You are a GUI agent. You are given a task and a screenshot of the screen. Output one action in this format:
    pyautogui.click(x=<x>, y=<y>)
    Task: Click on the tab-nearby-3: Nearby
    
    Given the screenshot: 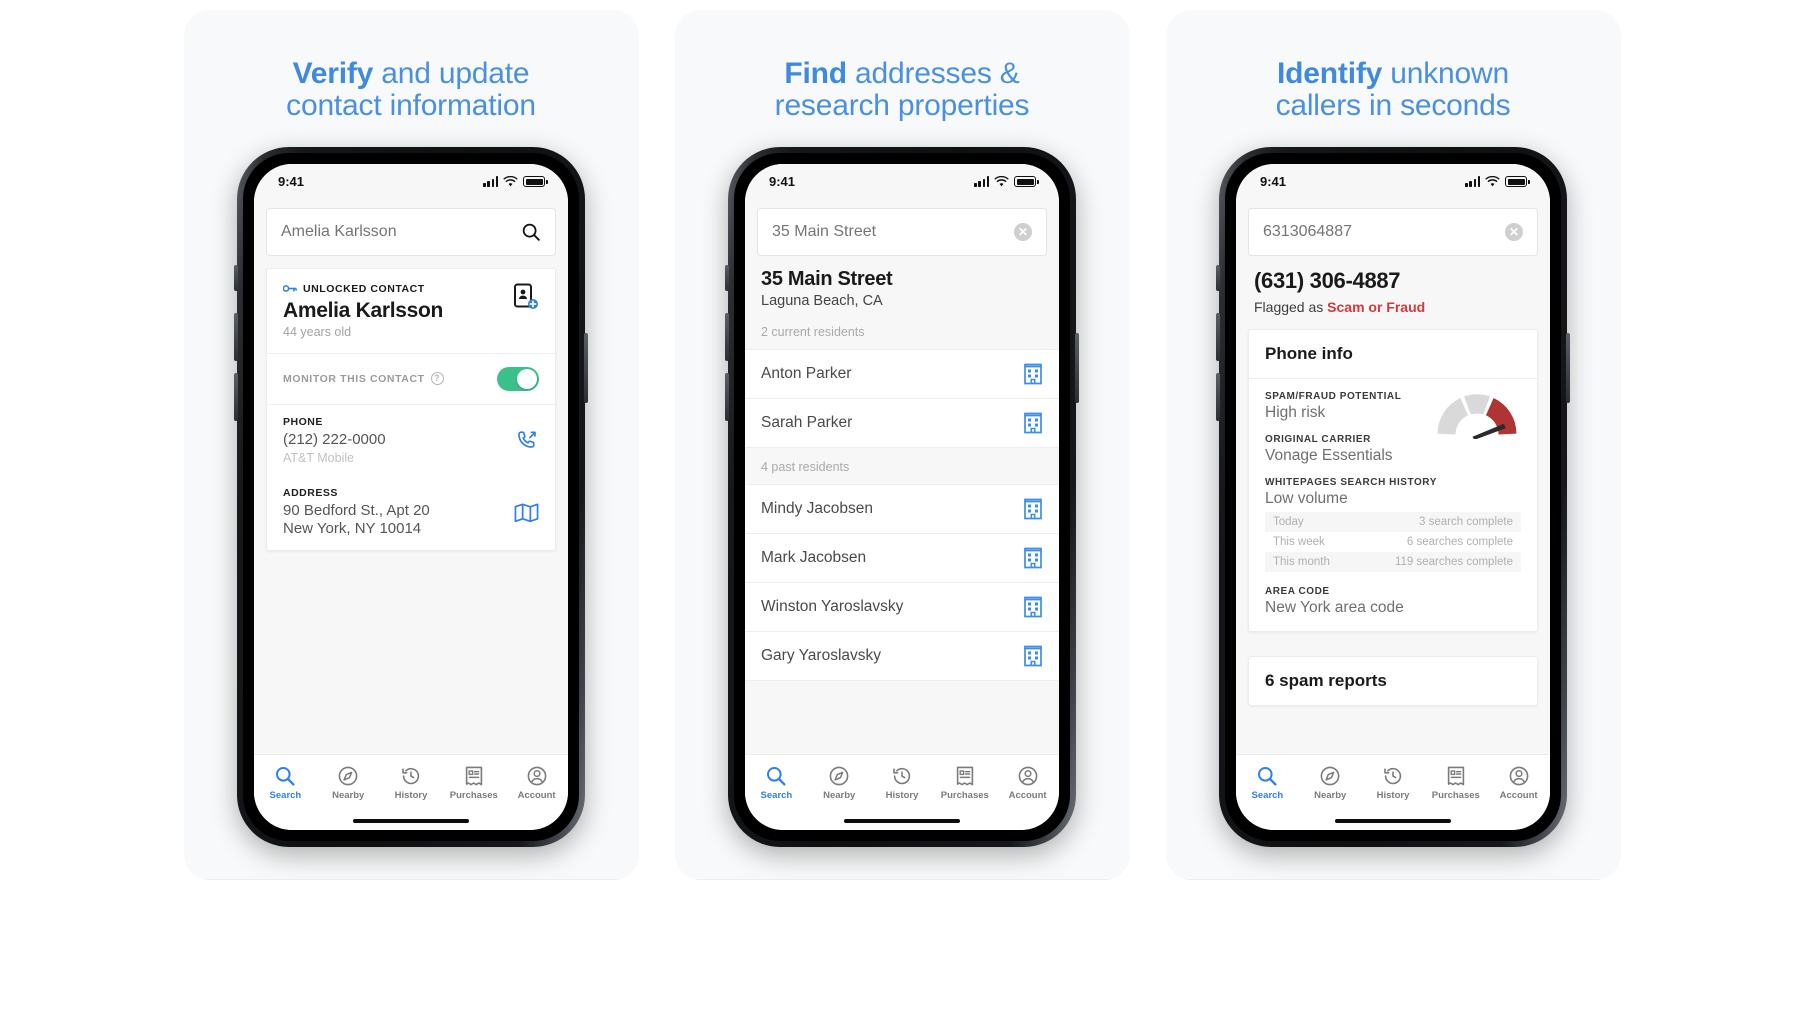 What is the action you would take?
    pyautogui.click(x=1330, y=783)
    